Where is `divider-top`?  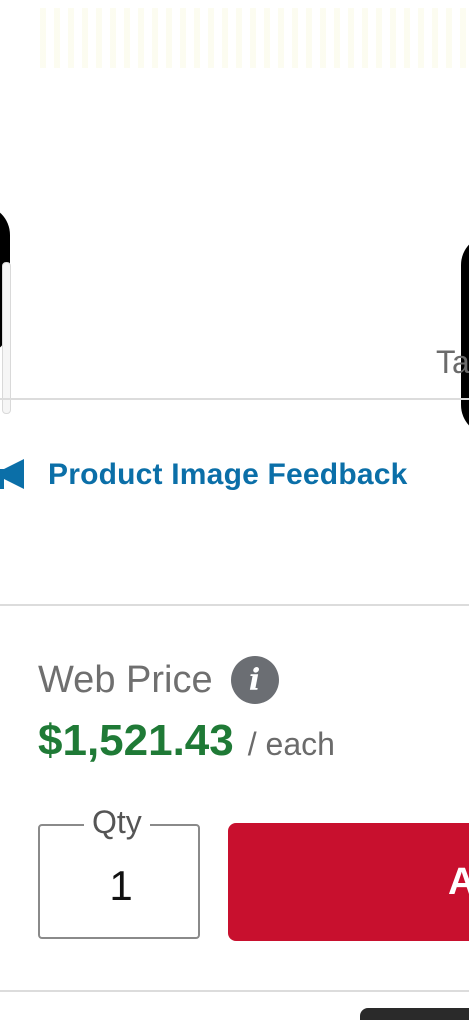
divider-top is located at coordinates (234, 399).